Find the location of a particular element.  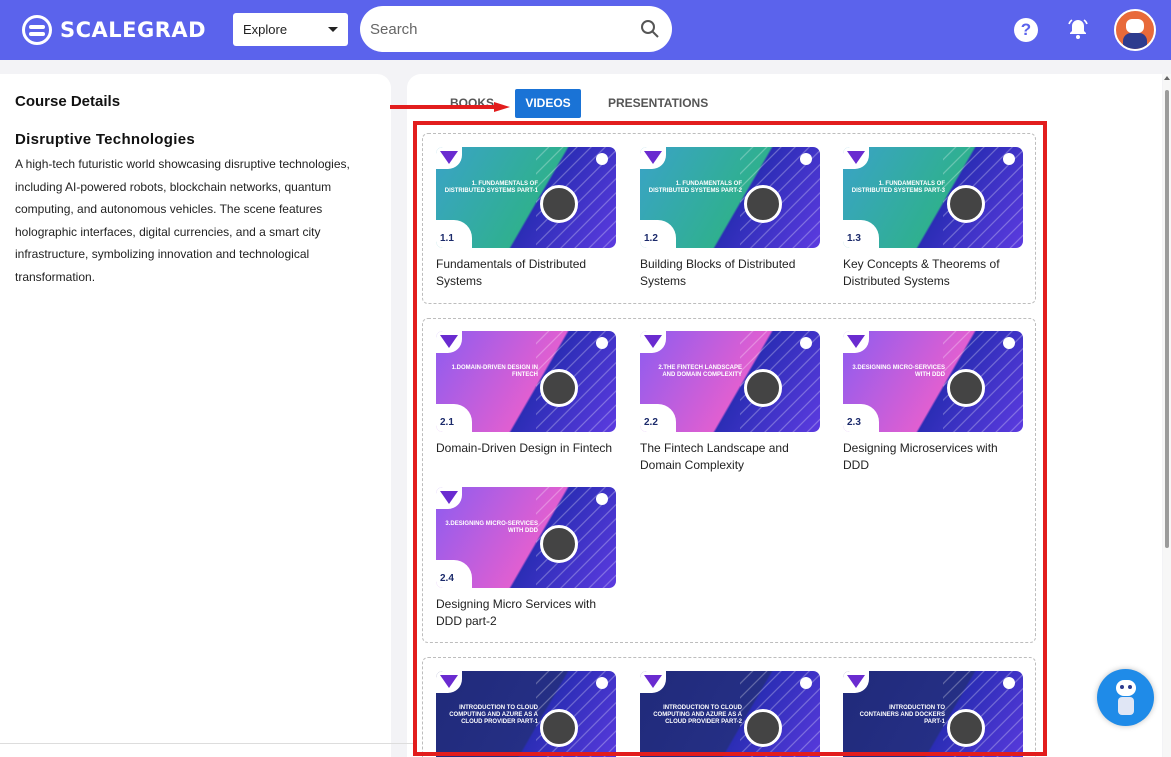

search-bar is located at coordinates (516, 29).